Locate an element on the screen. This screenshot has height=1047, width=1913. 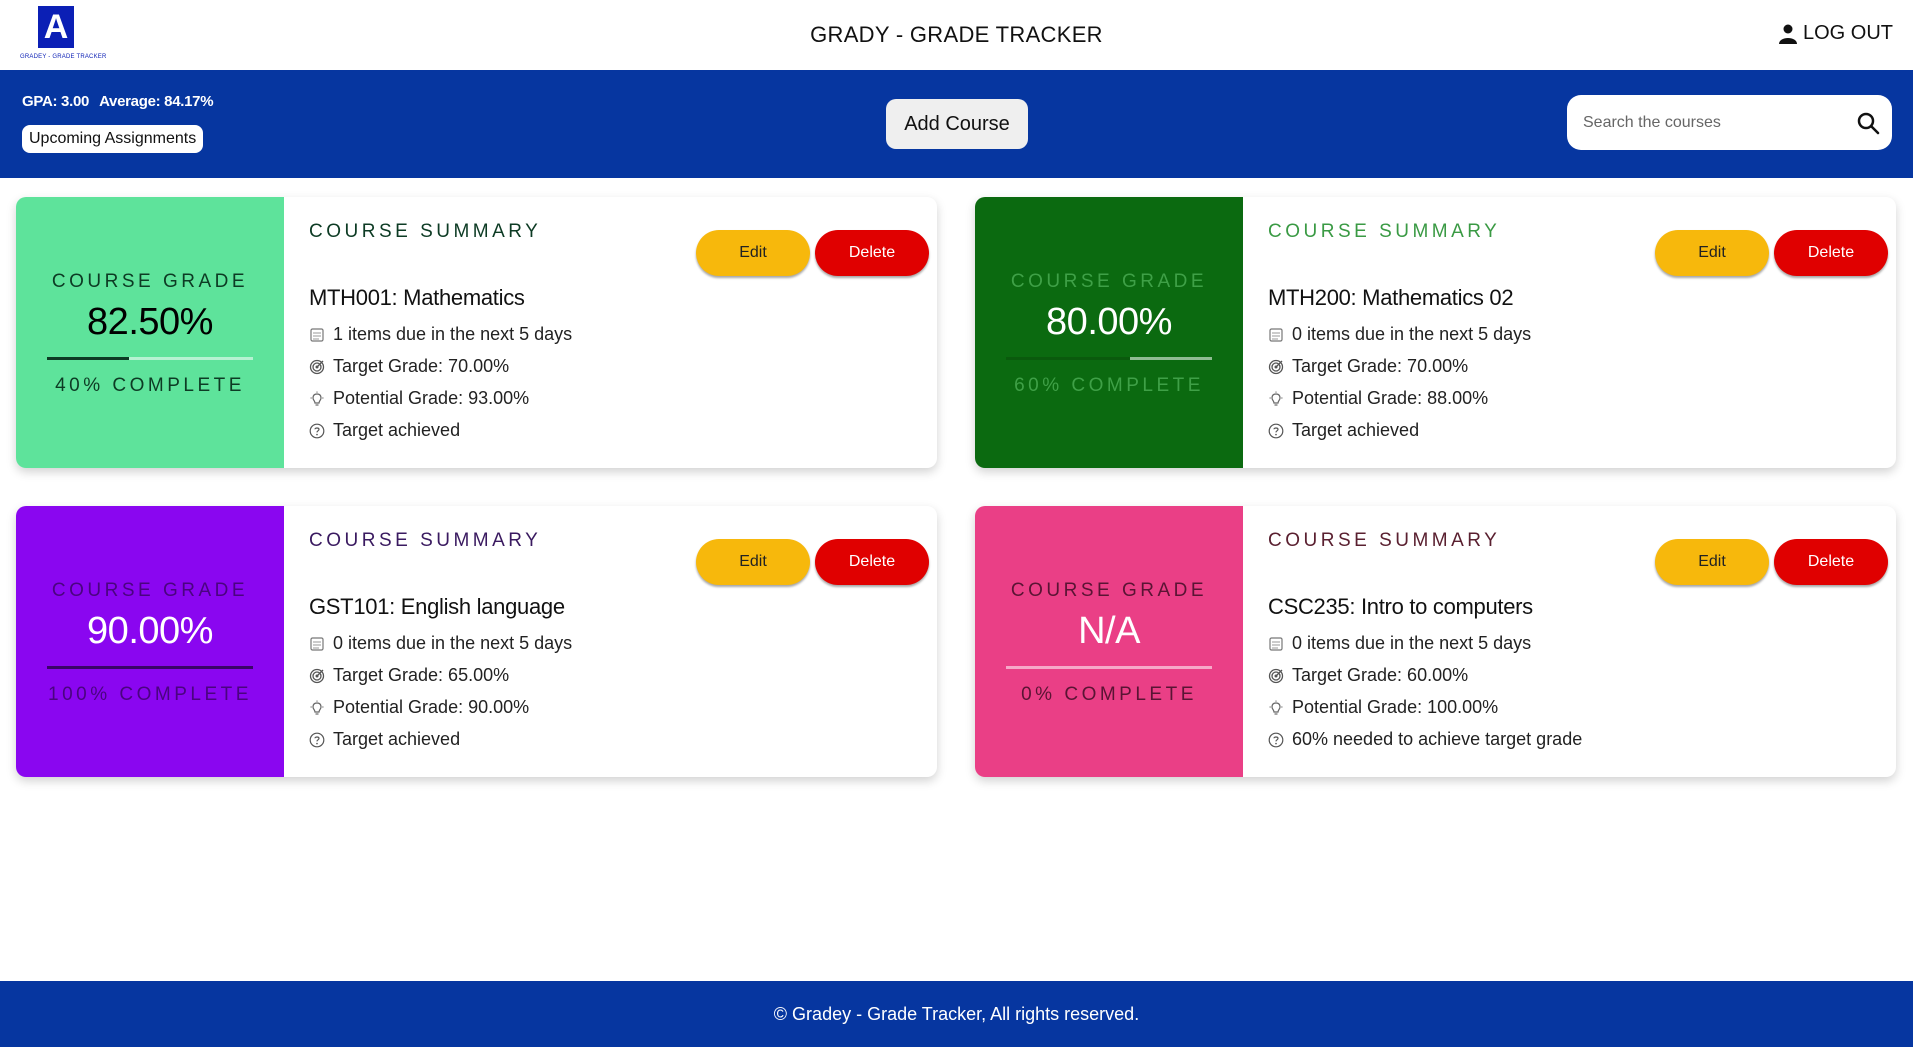
target-grade-text: Target Grade: 65.00% is located at coordinates (421, 675).